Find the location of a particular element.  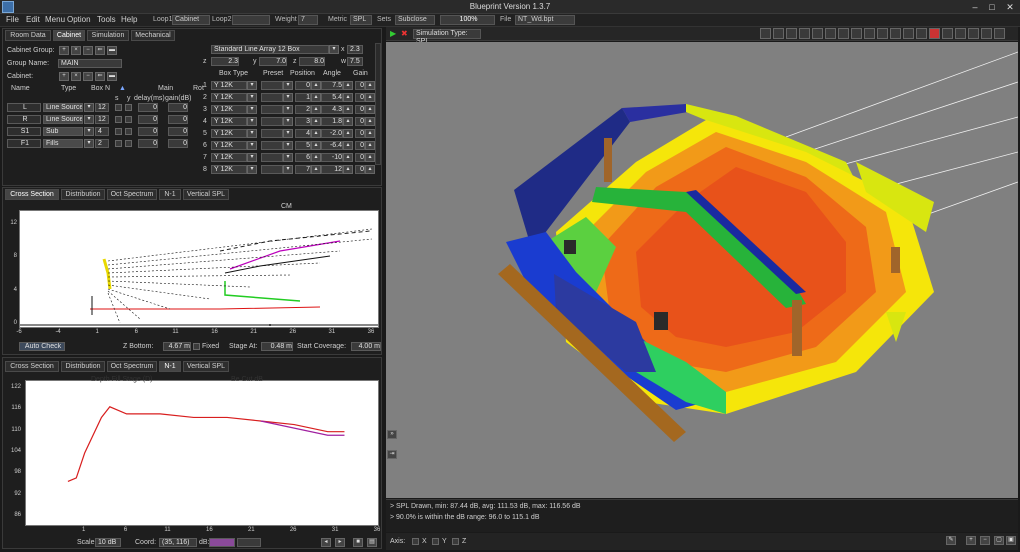

scale-select: 10 dB is located at coordinates (108, 542).